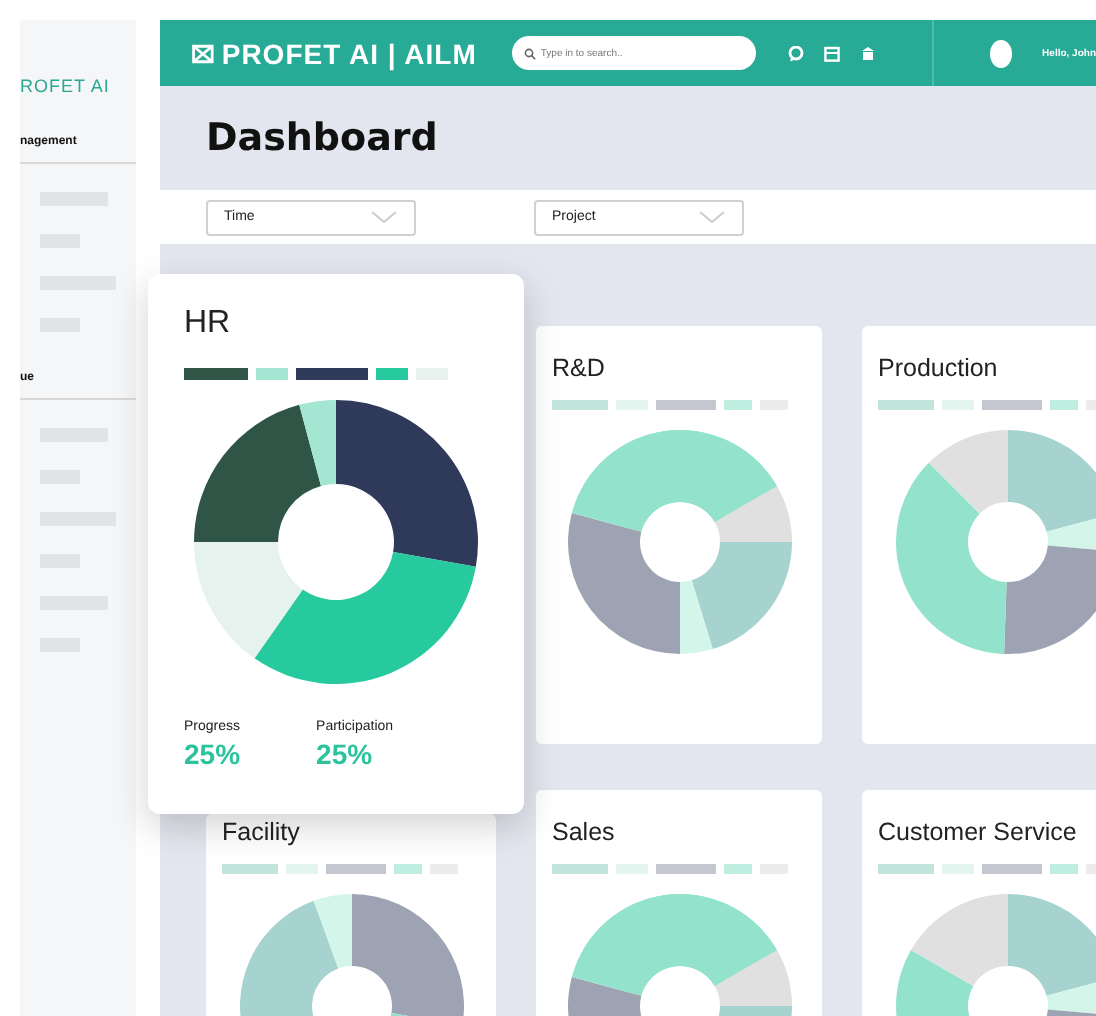  What do you see at coordinates (832, 53) in the screenshot?
I see `calendar-icon` at bounding box center [832, 53].